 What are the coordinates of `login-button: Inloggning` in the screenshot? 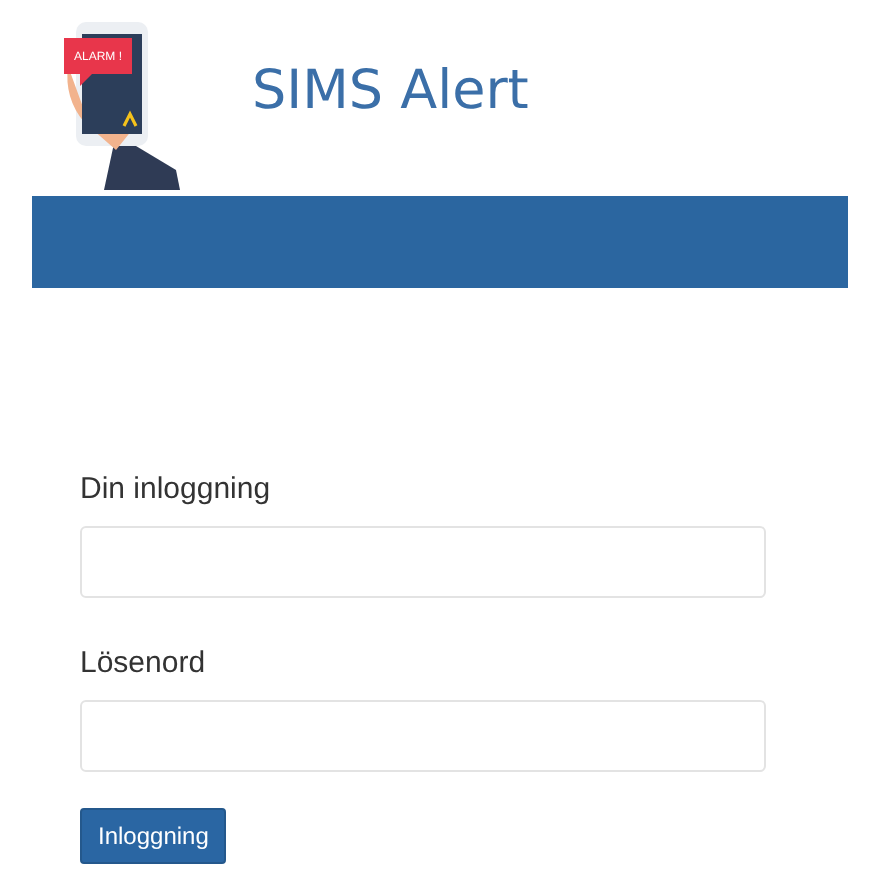 It's located at (153, 836).